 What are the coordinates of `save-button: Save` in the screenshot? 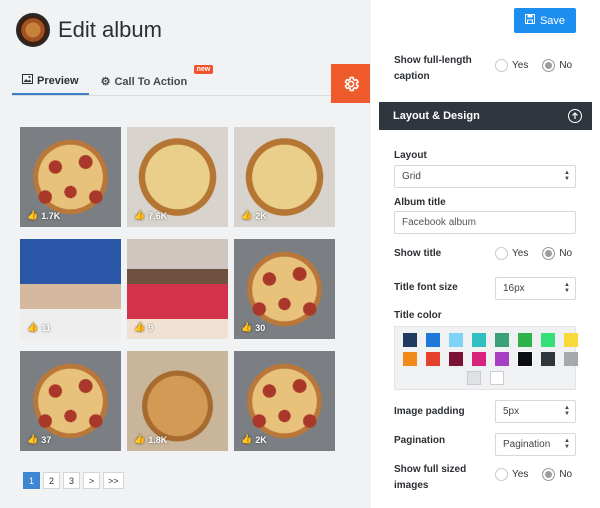 It's located at (545, 20).